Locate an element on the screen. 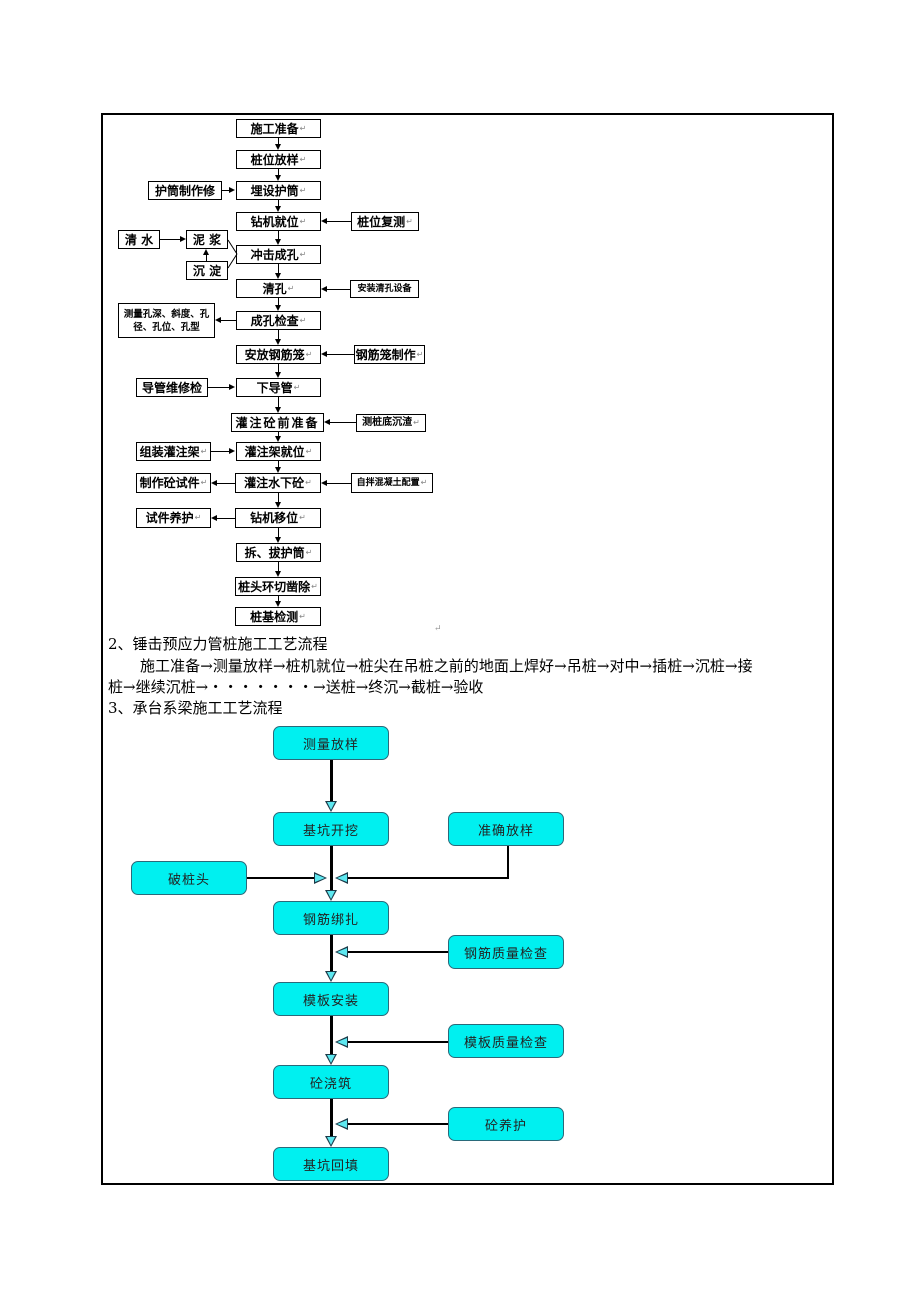 The width and height of the screenshot is (920, 1302). side-pipe-repair: 导管维修检 is located at coordinates (172, 387).